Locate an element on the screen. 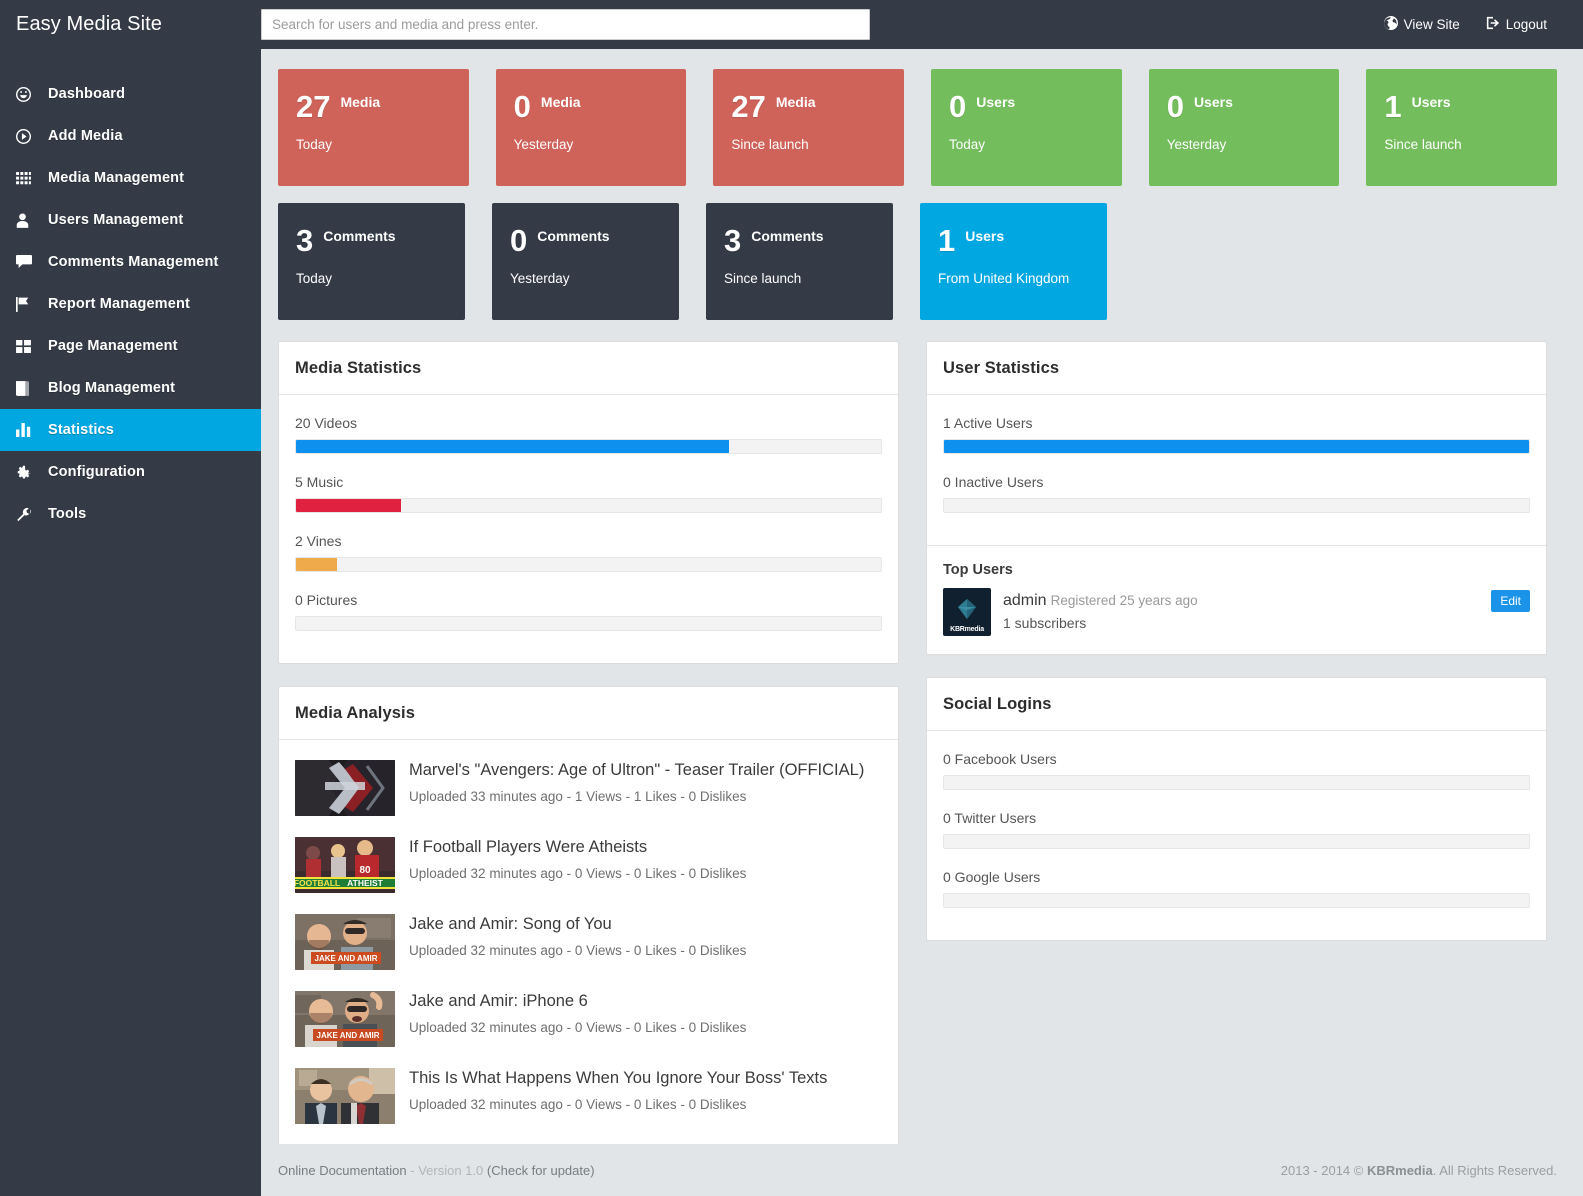 This screenshot has width=1583, height=1196. copyright-prefix: 2013 - 2014 © is located at coordinates (1323, 1170).